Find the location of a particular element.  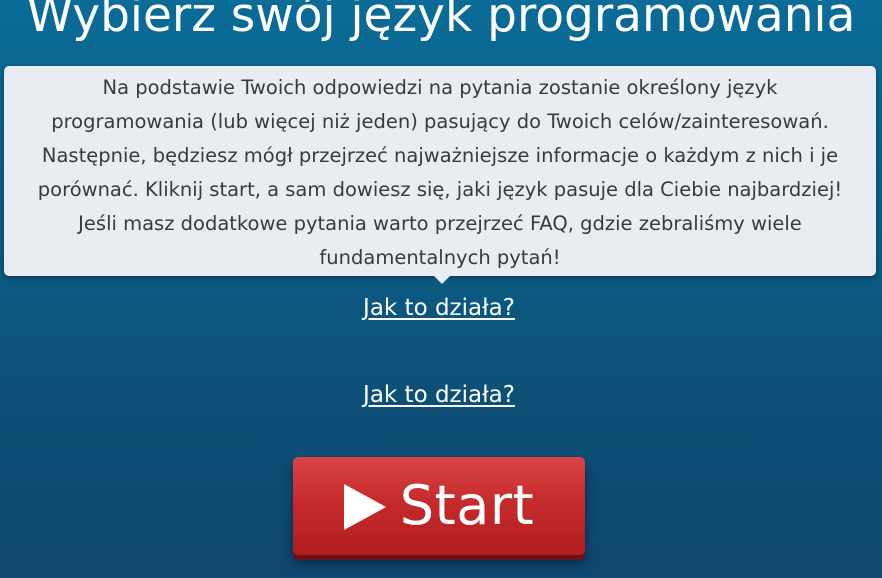

how-it-works-link-secondary: Jak to działa? is located at coordinates (439, 395).